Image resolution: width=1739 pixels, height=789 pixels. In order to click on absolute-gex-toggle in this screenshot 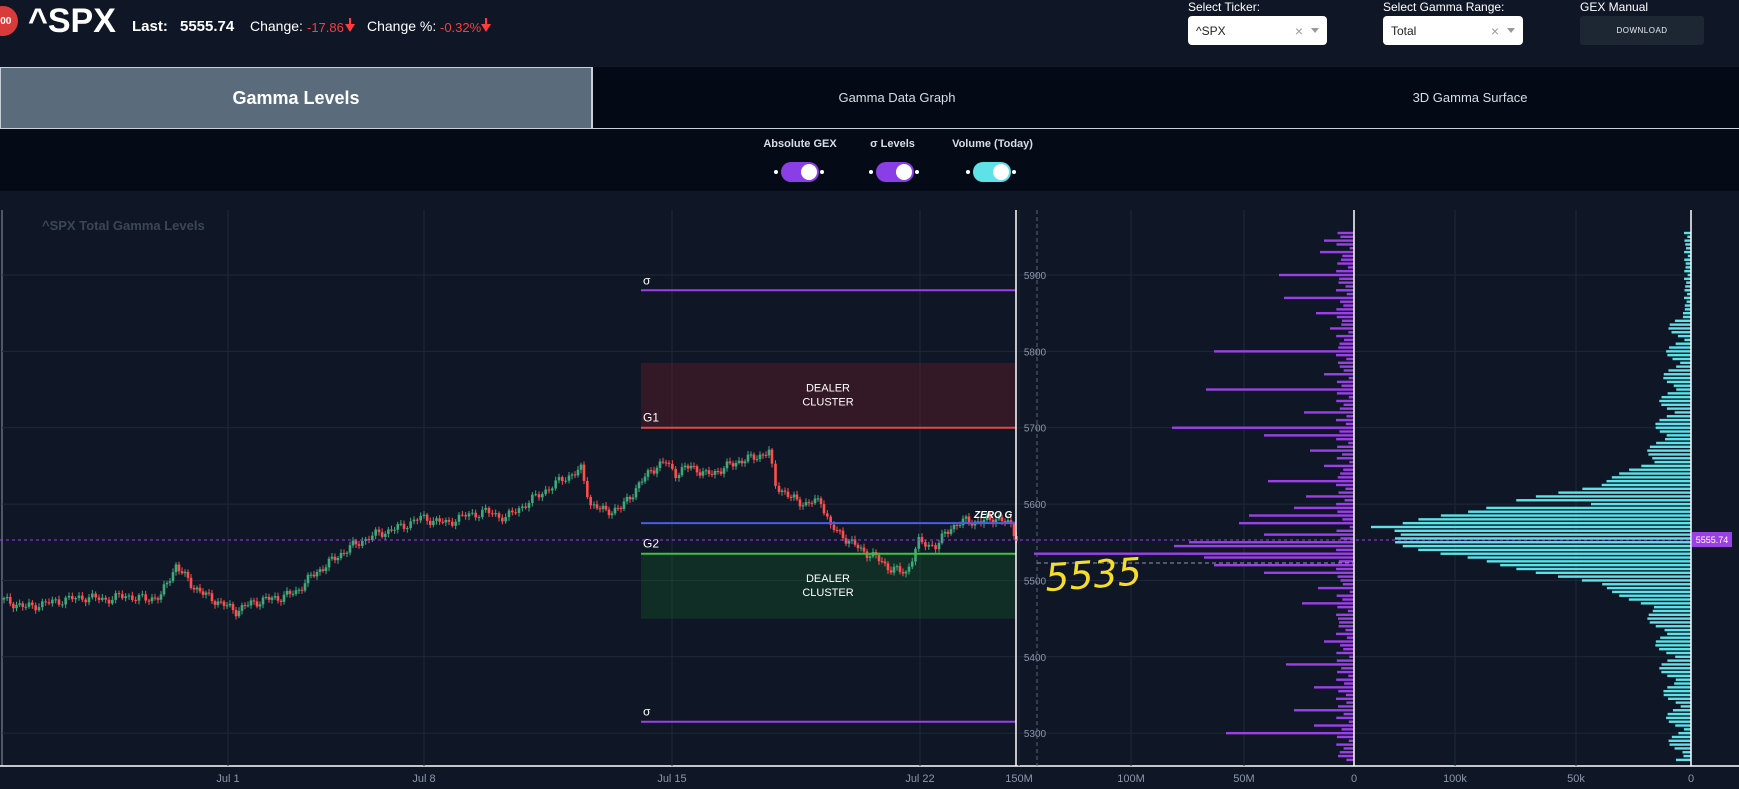, I will do `click(800, 172)`.